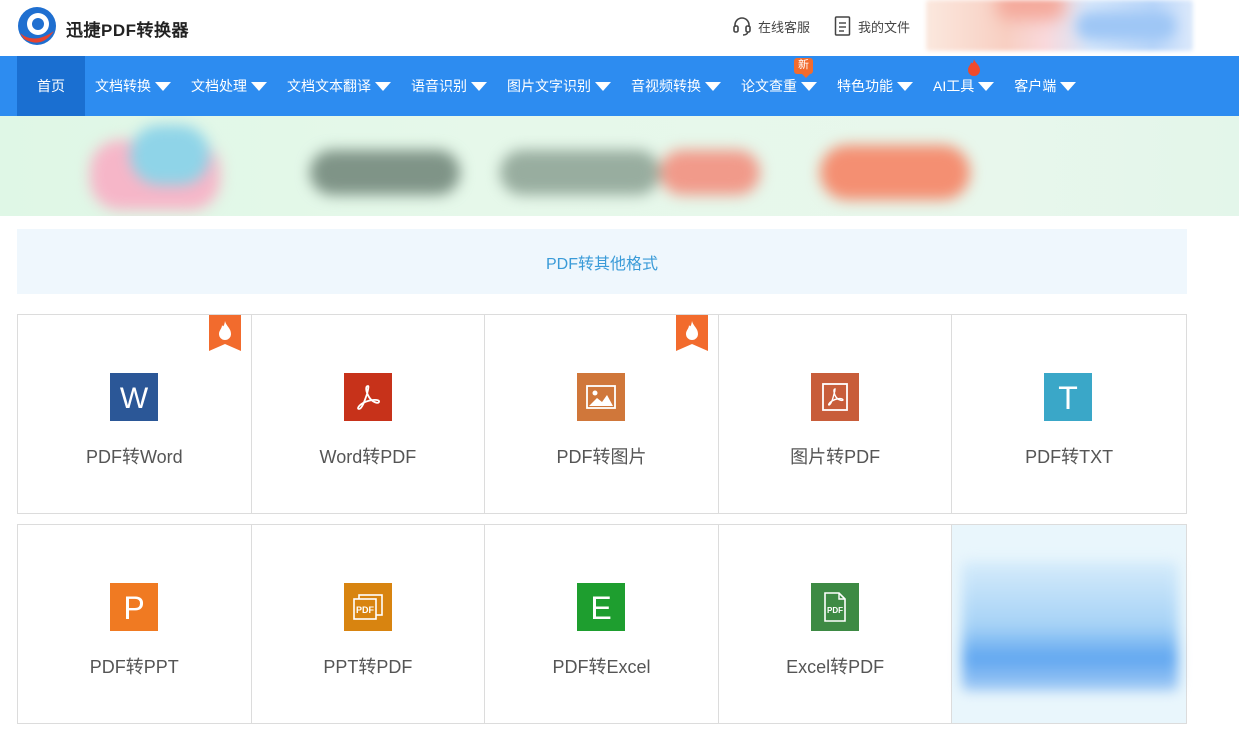 The image size is (1239, 754). What do you see at coordinates (954, 86) in the screenshot?
I see `nav-item-label: AI工具` at bounding box center [954, 86].